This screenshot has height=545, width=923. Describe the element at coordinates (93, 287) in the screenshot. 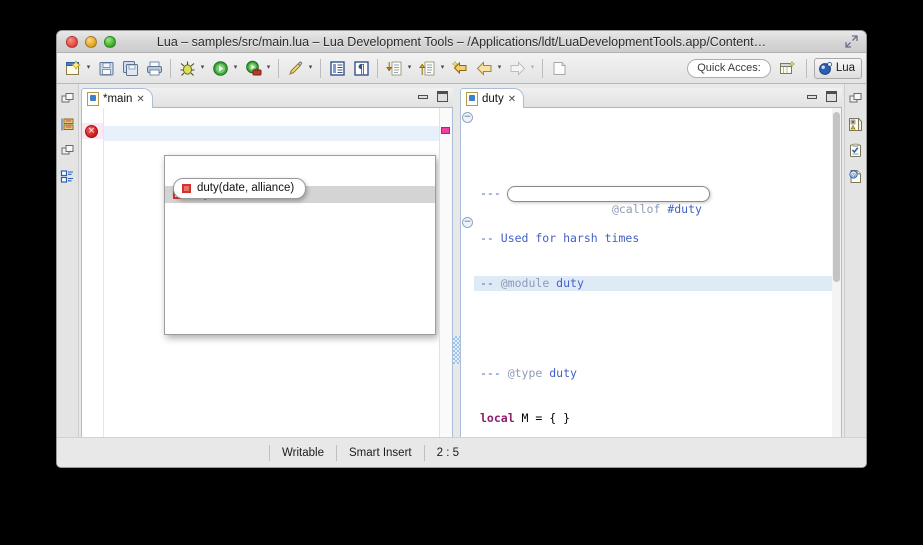

I see `editor-gutter-left: ×` at that location.